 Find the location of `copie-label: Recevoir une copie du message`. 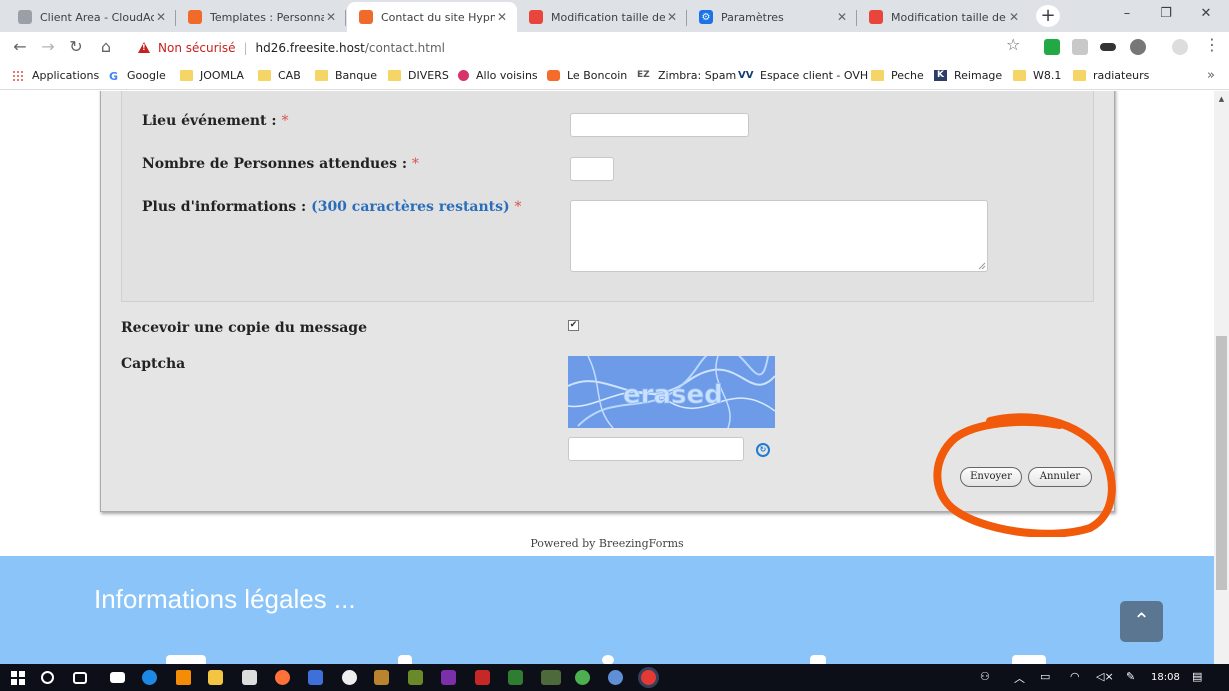

copie-label: Recevoir une copie du message is located at coordinates (244, 328).